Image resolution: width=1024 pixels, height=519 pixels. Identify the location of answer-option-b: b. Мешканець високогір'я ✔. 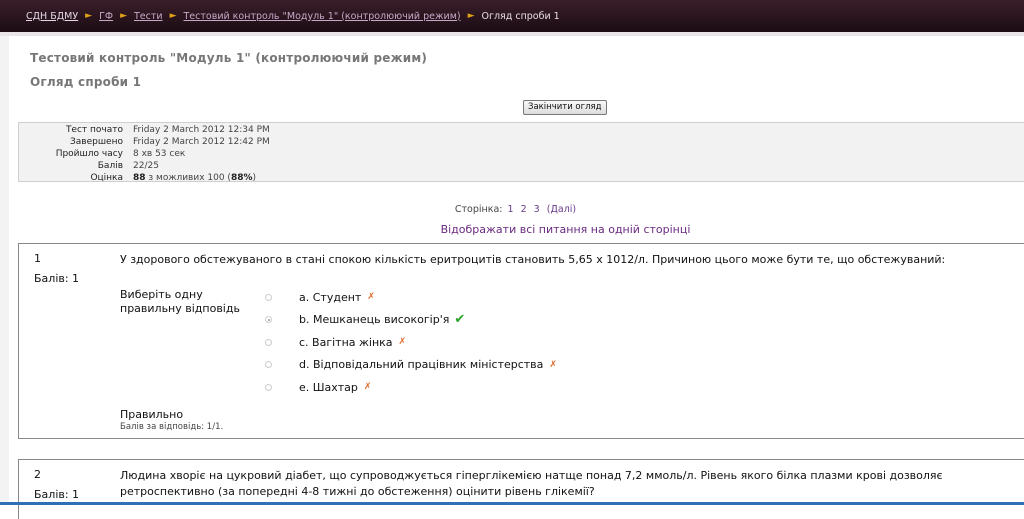
(411, 320).